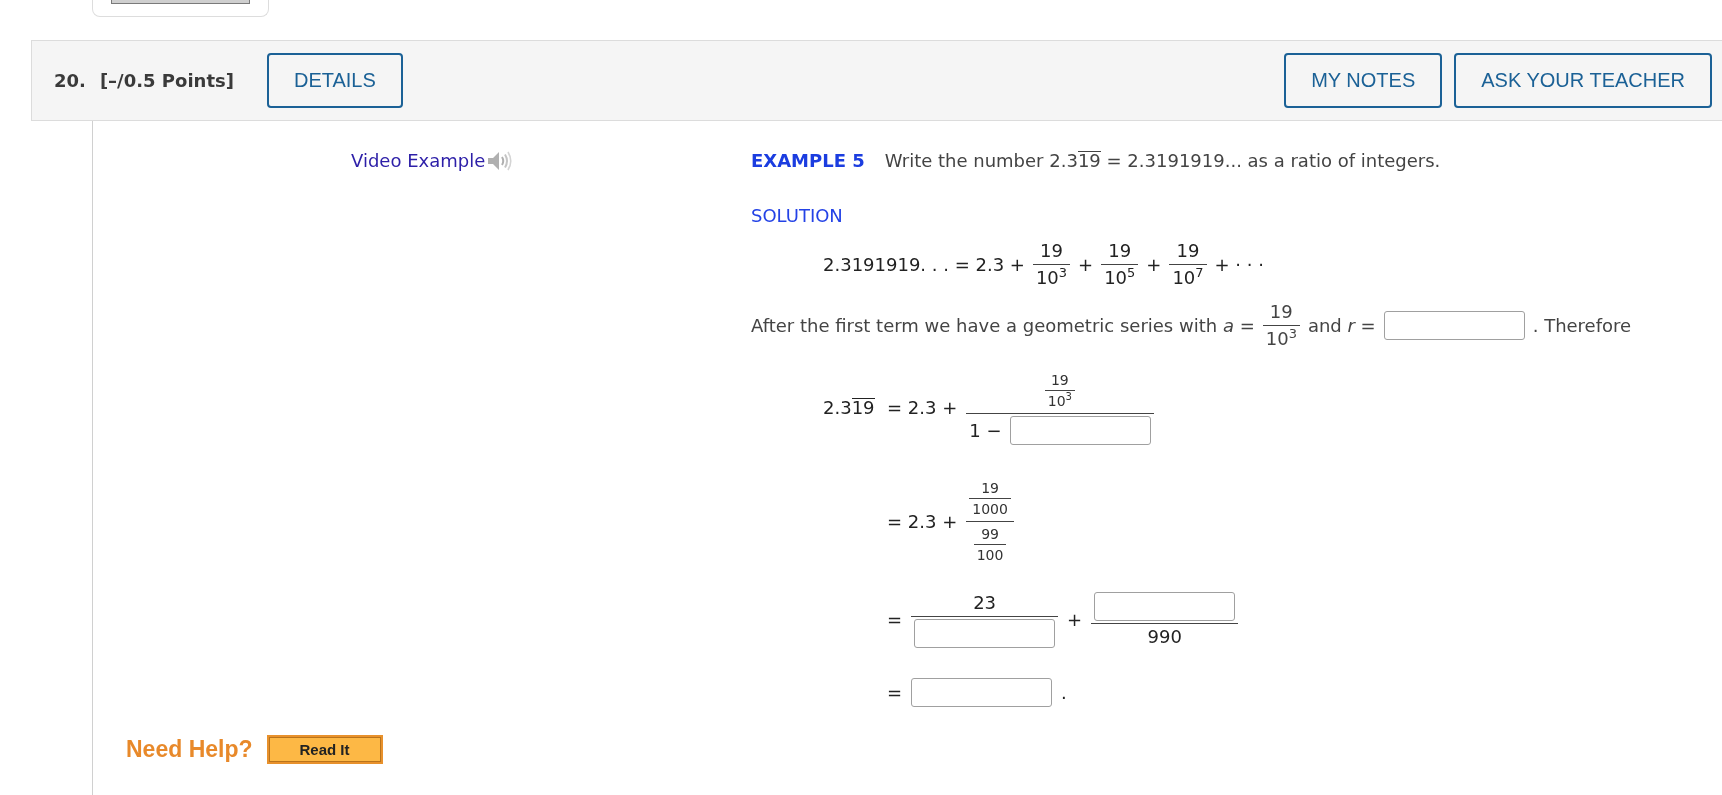 The image size is (1722, 795). Describe the element at coordinates (1341, 325) in the screenshot. I see `sentence-text: and r =` at that location.